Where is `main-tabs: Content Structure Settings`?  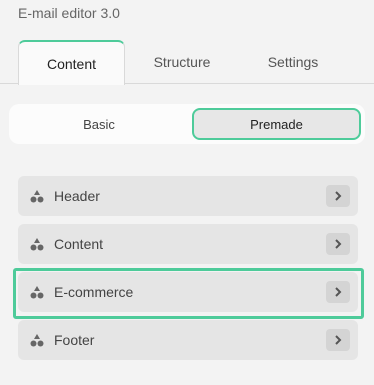
main-tabs: Content Structure Settings is located at coordinates (187, 62).